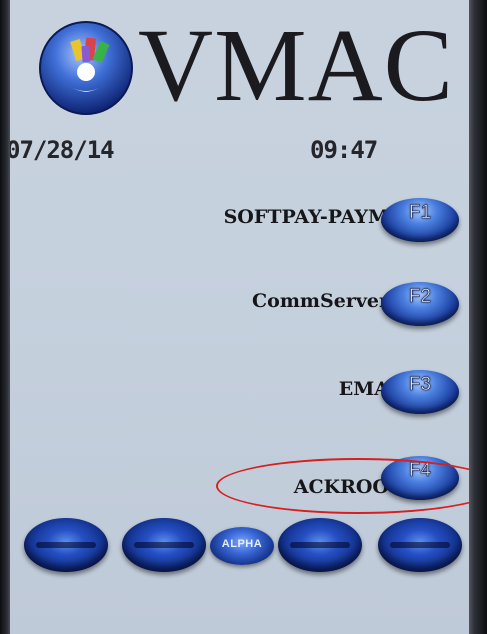 This screenshot has width=487, height=634. Describe the element at coordinates (344, 150) in the screenshot. I see `time-display: 09:47` at that location.